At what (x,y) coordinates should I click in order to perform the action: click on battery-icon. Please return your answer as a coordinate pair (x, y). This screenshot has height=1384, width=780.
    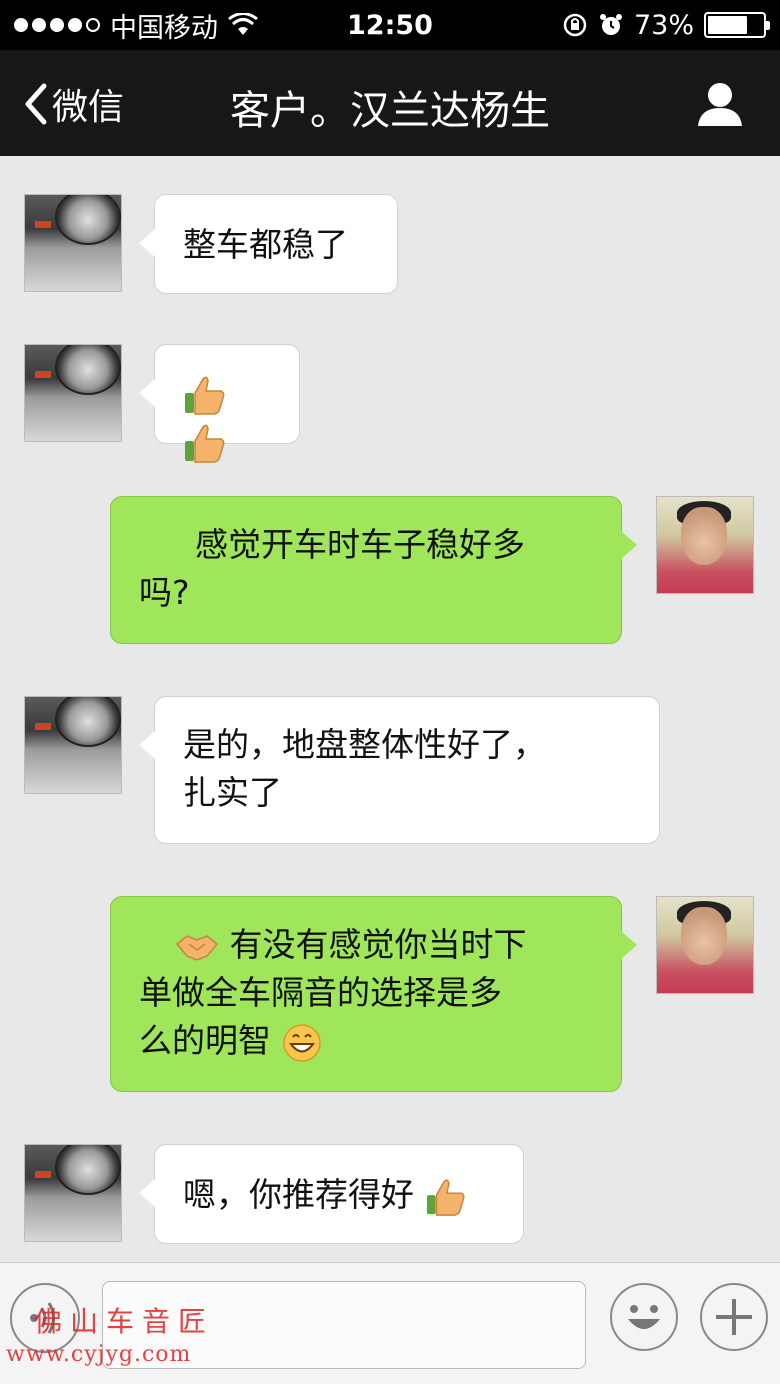
    Looking at the image, I should click on (737, 25).